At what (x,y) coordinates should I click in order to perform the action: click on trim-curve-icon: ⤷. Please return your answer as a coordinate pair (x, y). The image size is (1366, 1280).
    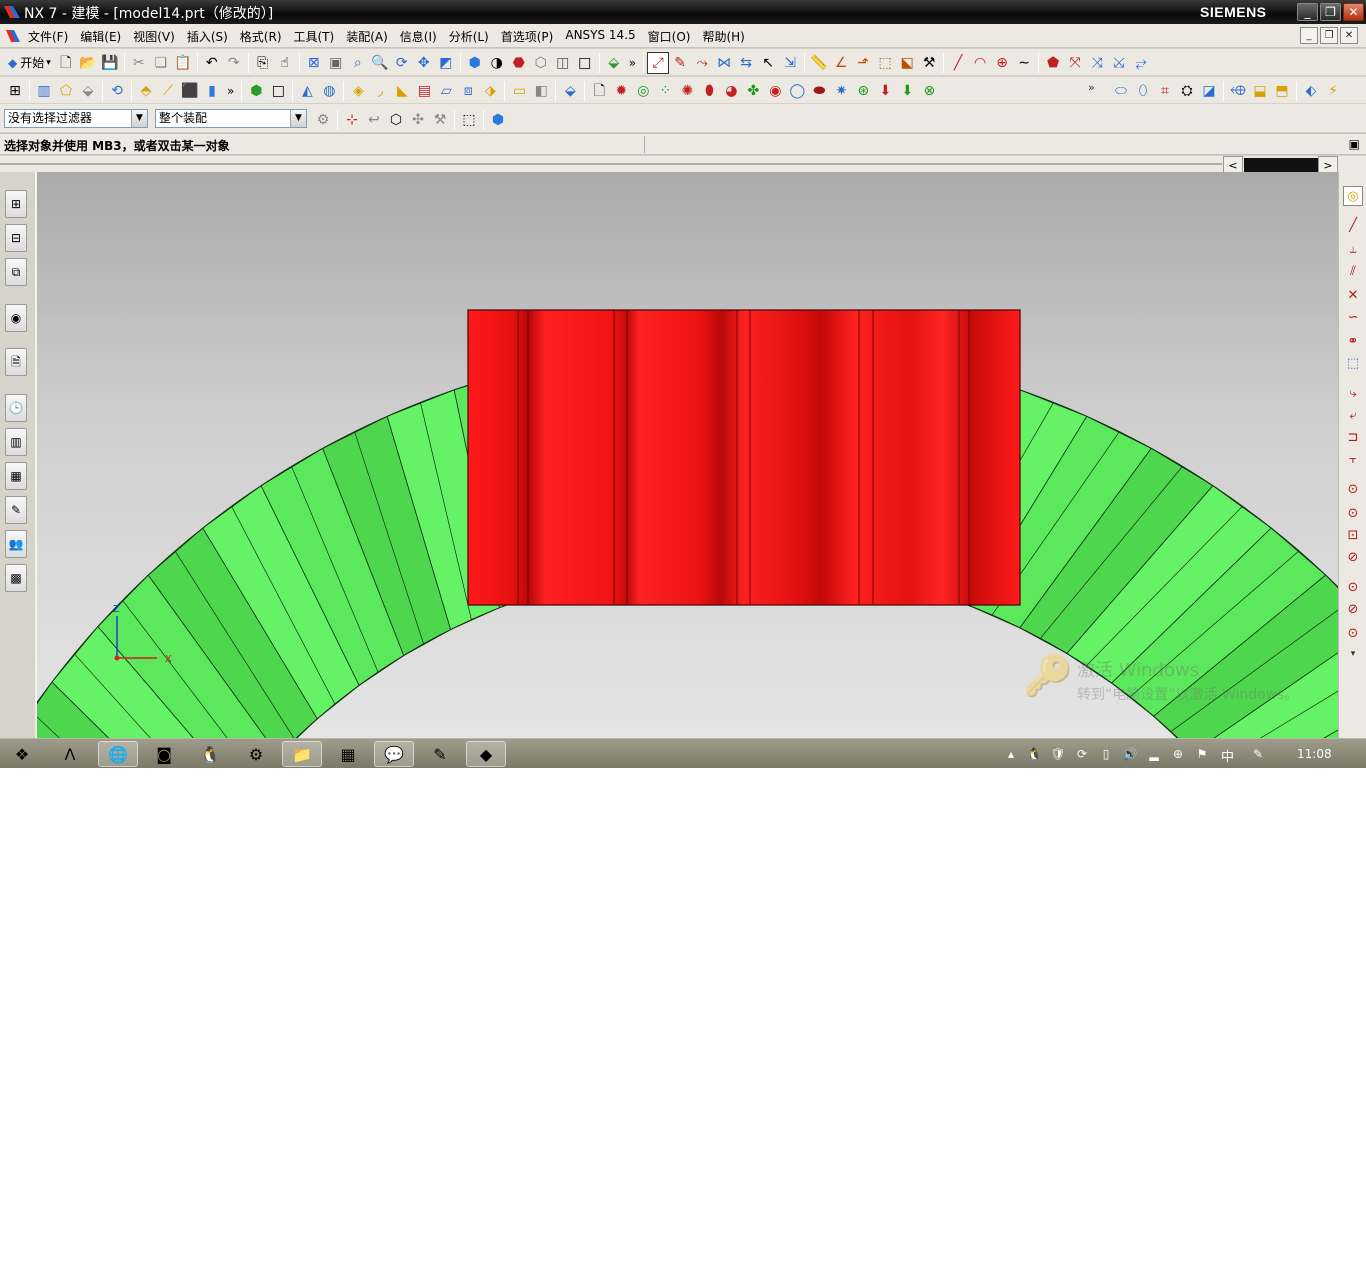
    Looking at the image, I should click on (1353, 394).